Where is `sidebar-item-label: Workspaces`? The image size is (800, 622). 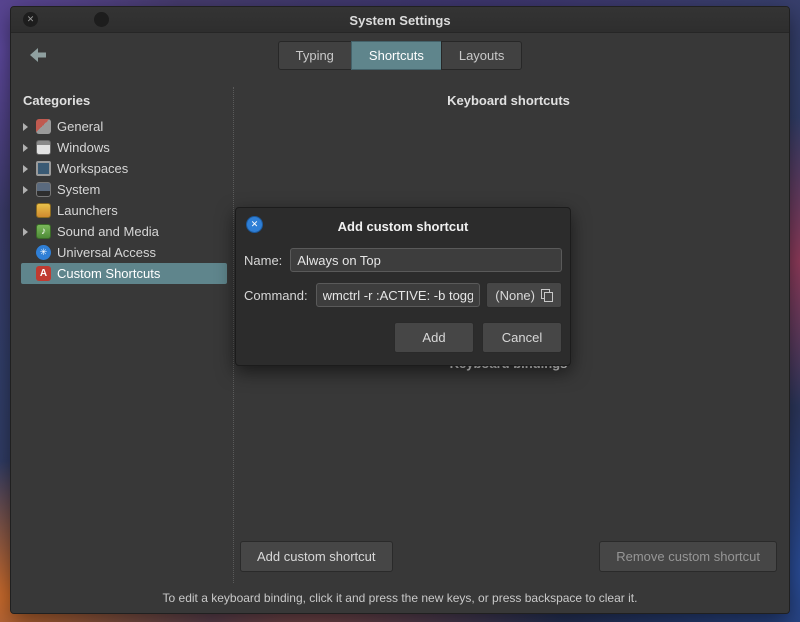
sidebar-item-label: Workspaces is located at coordinates (93, 168).